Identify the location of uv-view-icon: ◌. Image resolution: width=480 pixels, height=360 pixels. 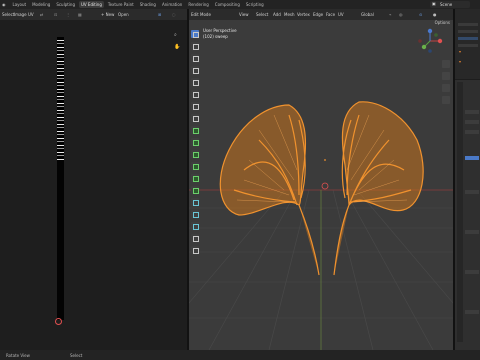
(174, 14).